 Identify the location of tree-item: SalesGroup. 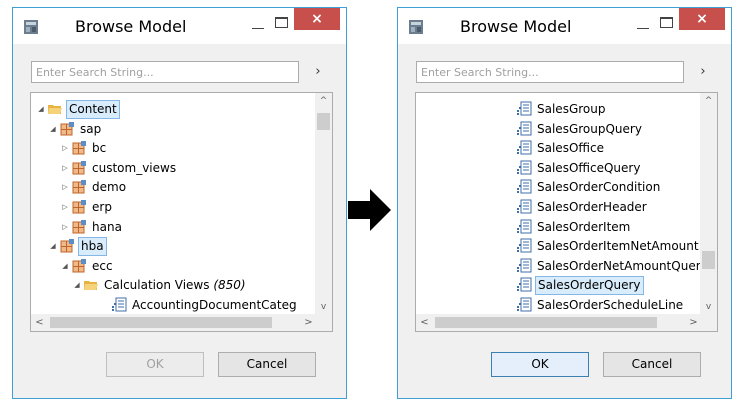
(555, 109).